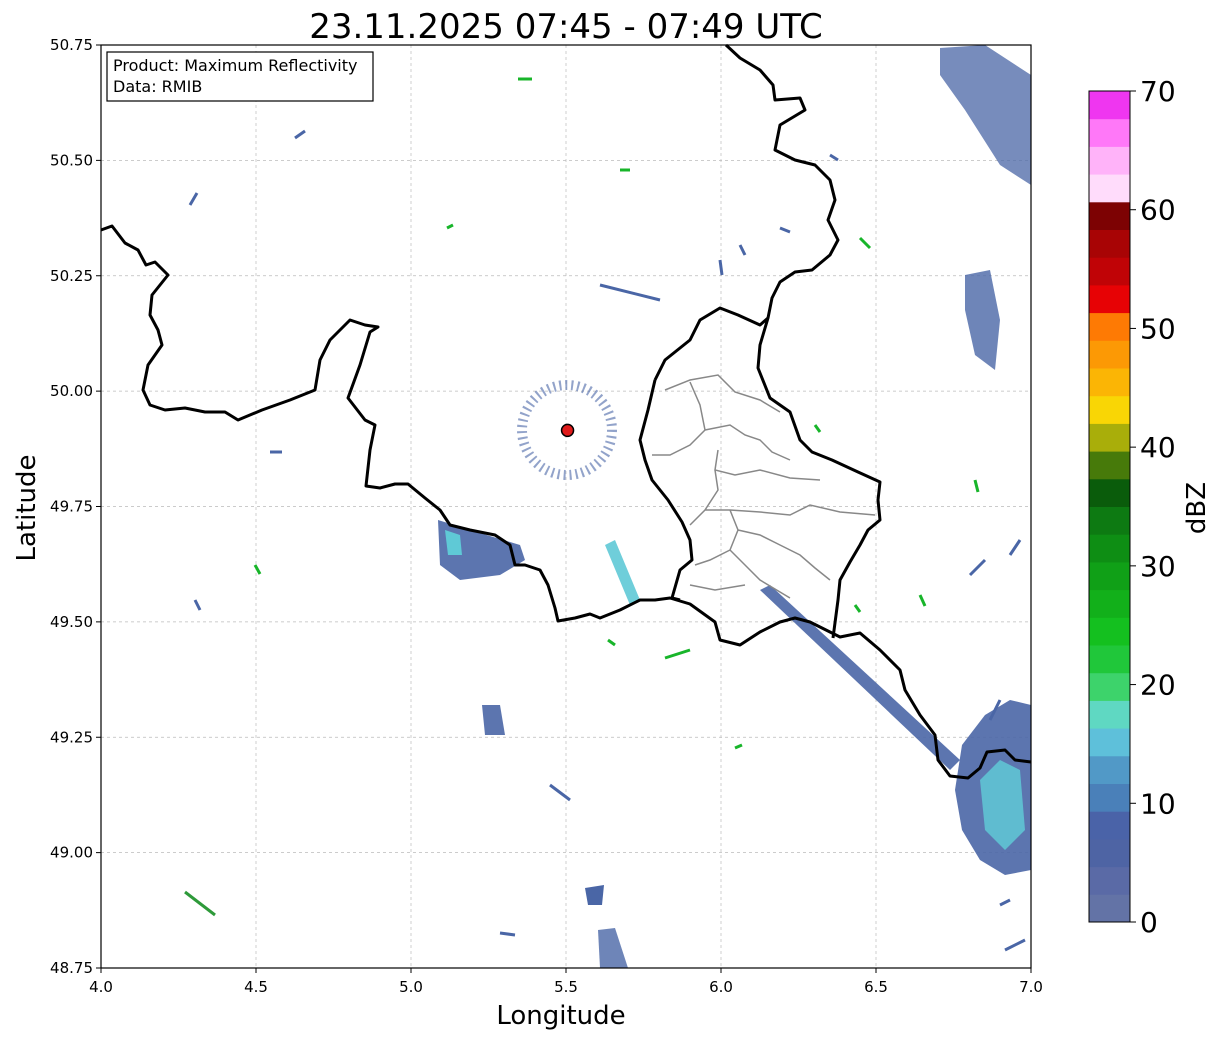 The image size is (1219, 1040). What do you see at coordinates (27, 507) in the screenshot?
I see `y-axis-label: Latitude` at bounding box center [27, 507].